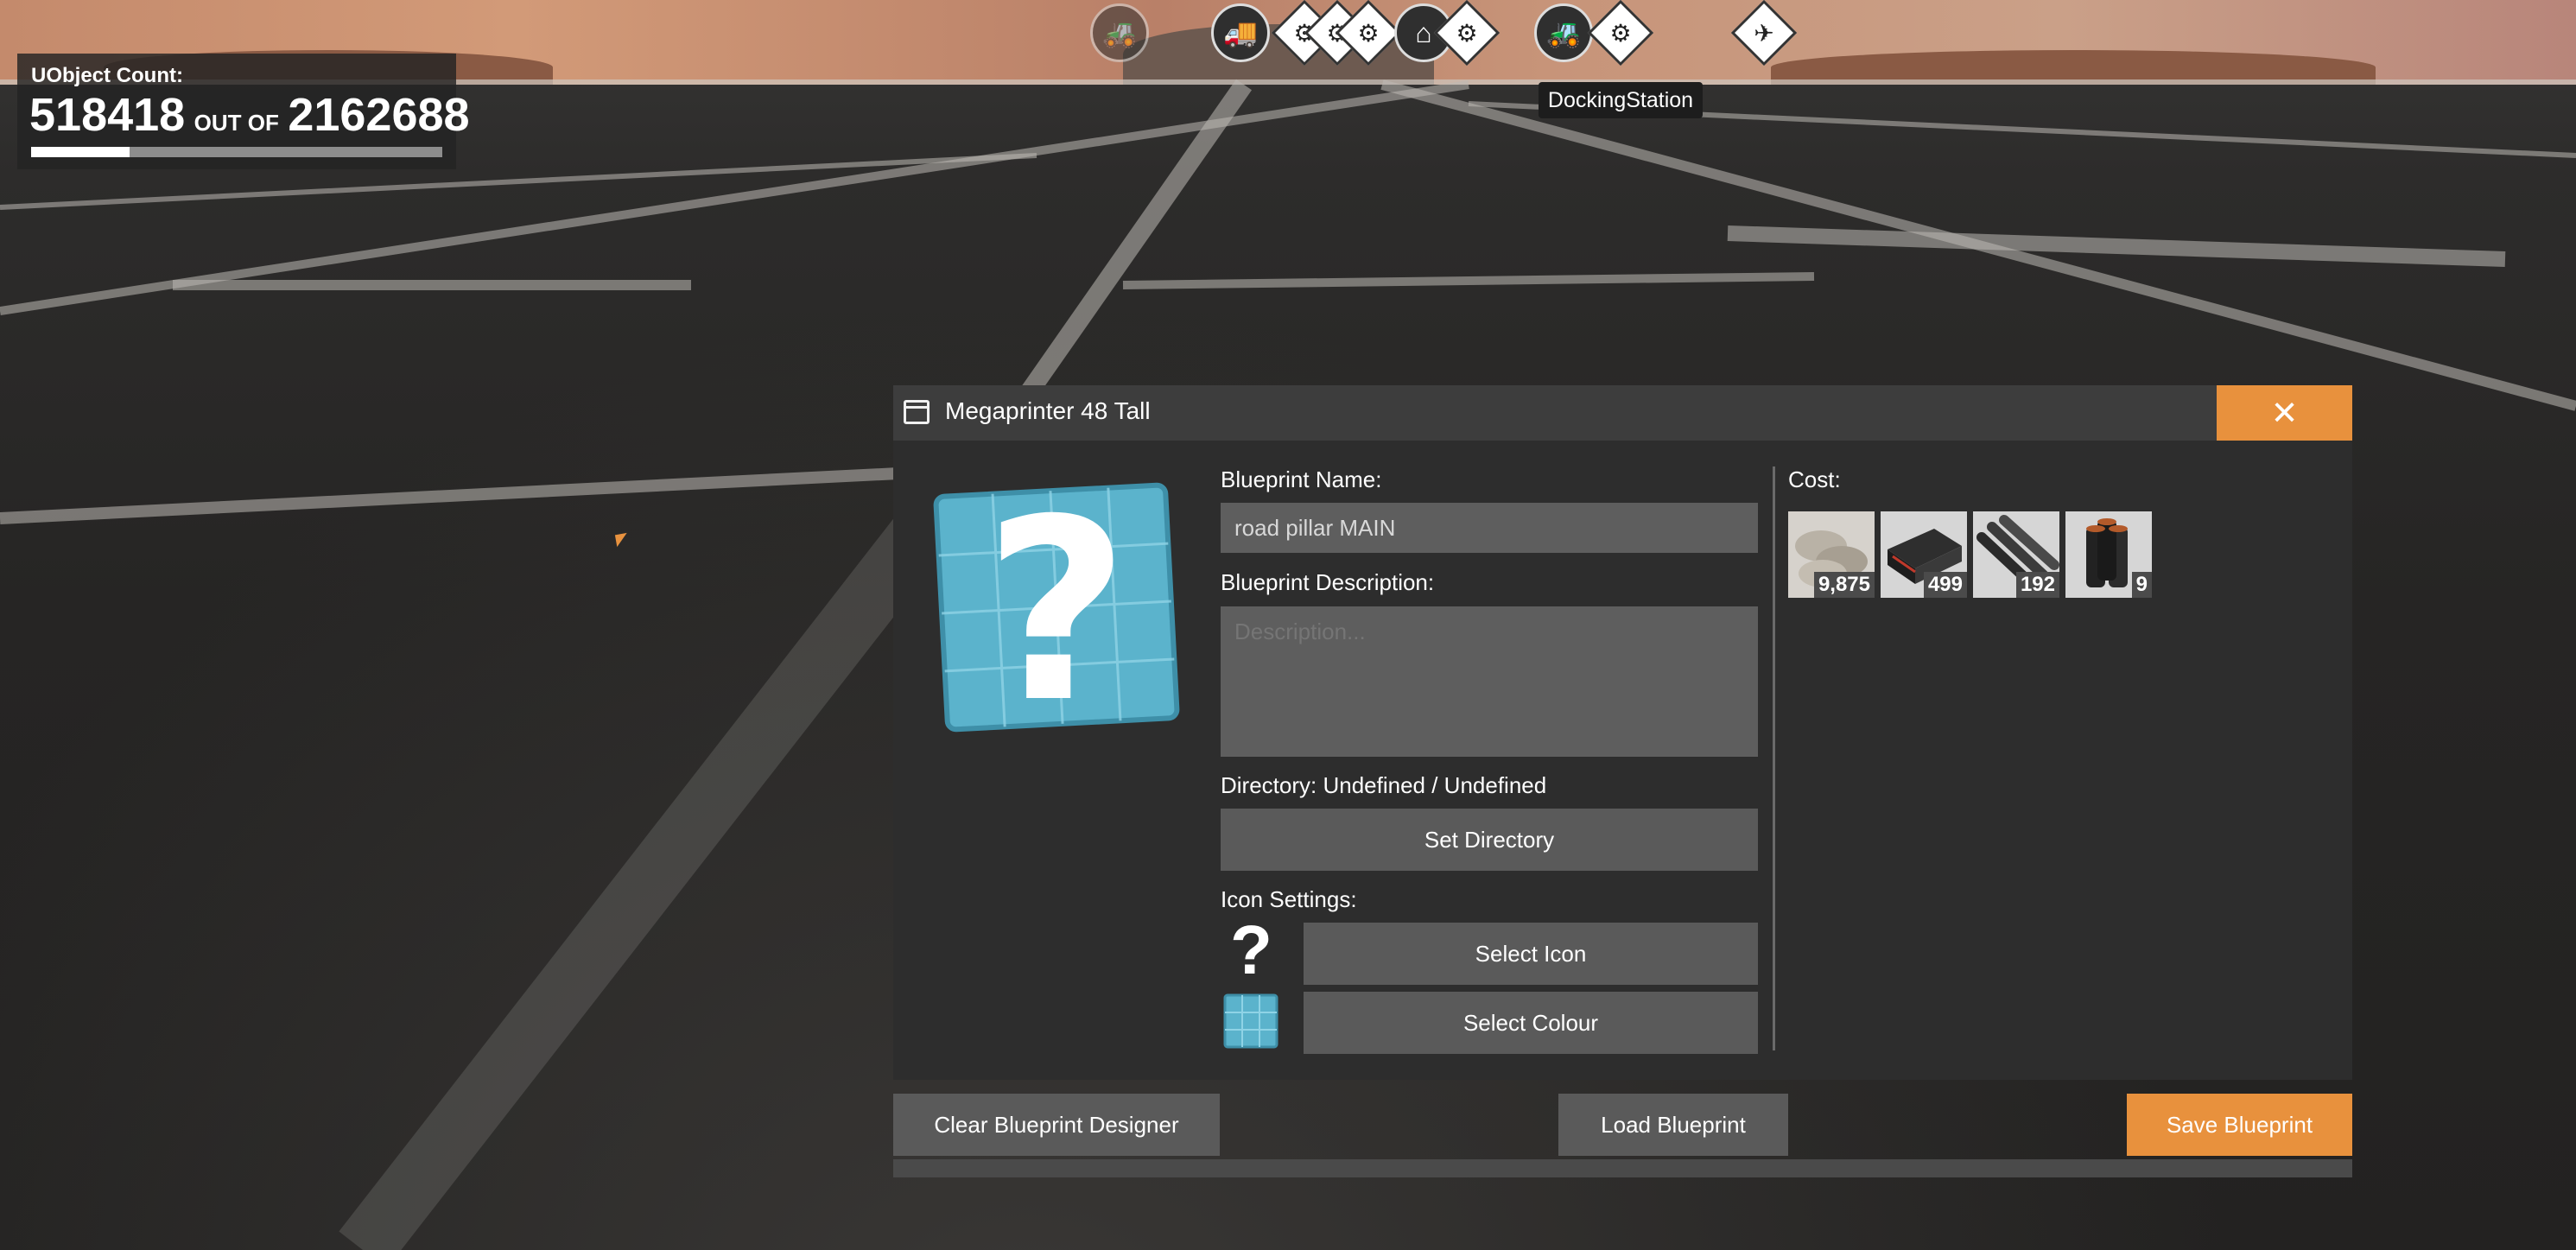 The width and height of the screenshot is (2576, 1250). What do you see at coordinates (2037, 585) in the screenshot?
I see `cost-quantity: 192` at bounding box center [2037, 585].